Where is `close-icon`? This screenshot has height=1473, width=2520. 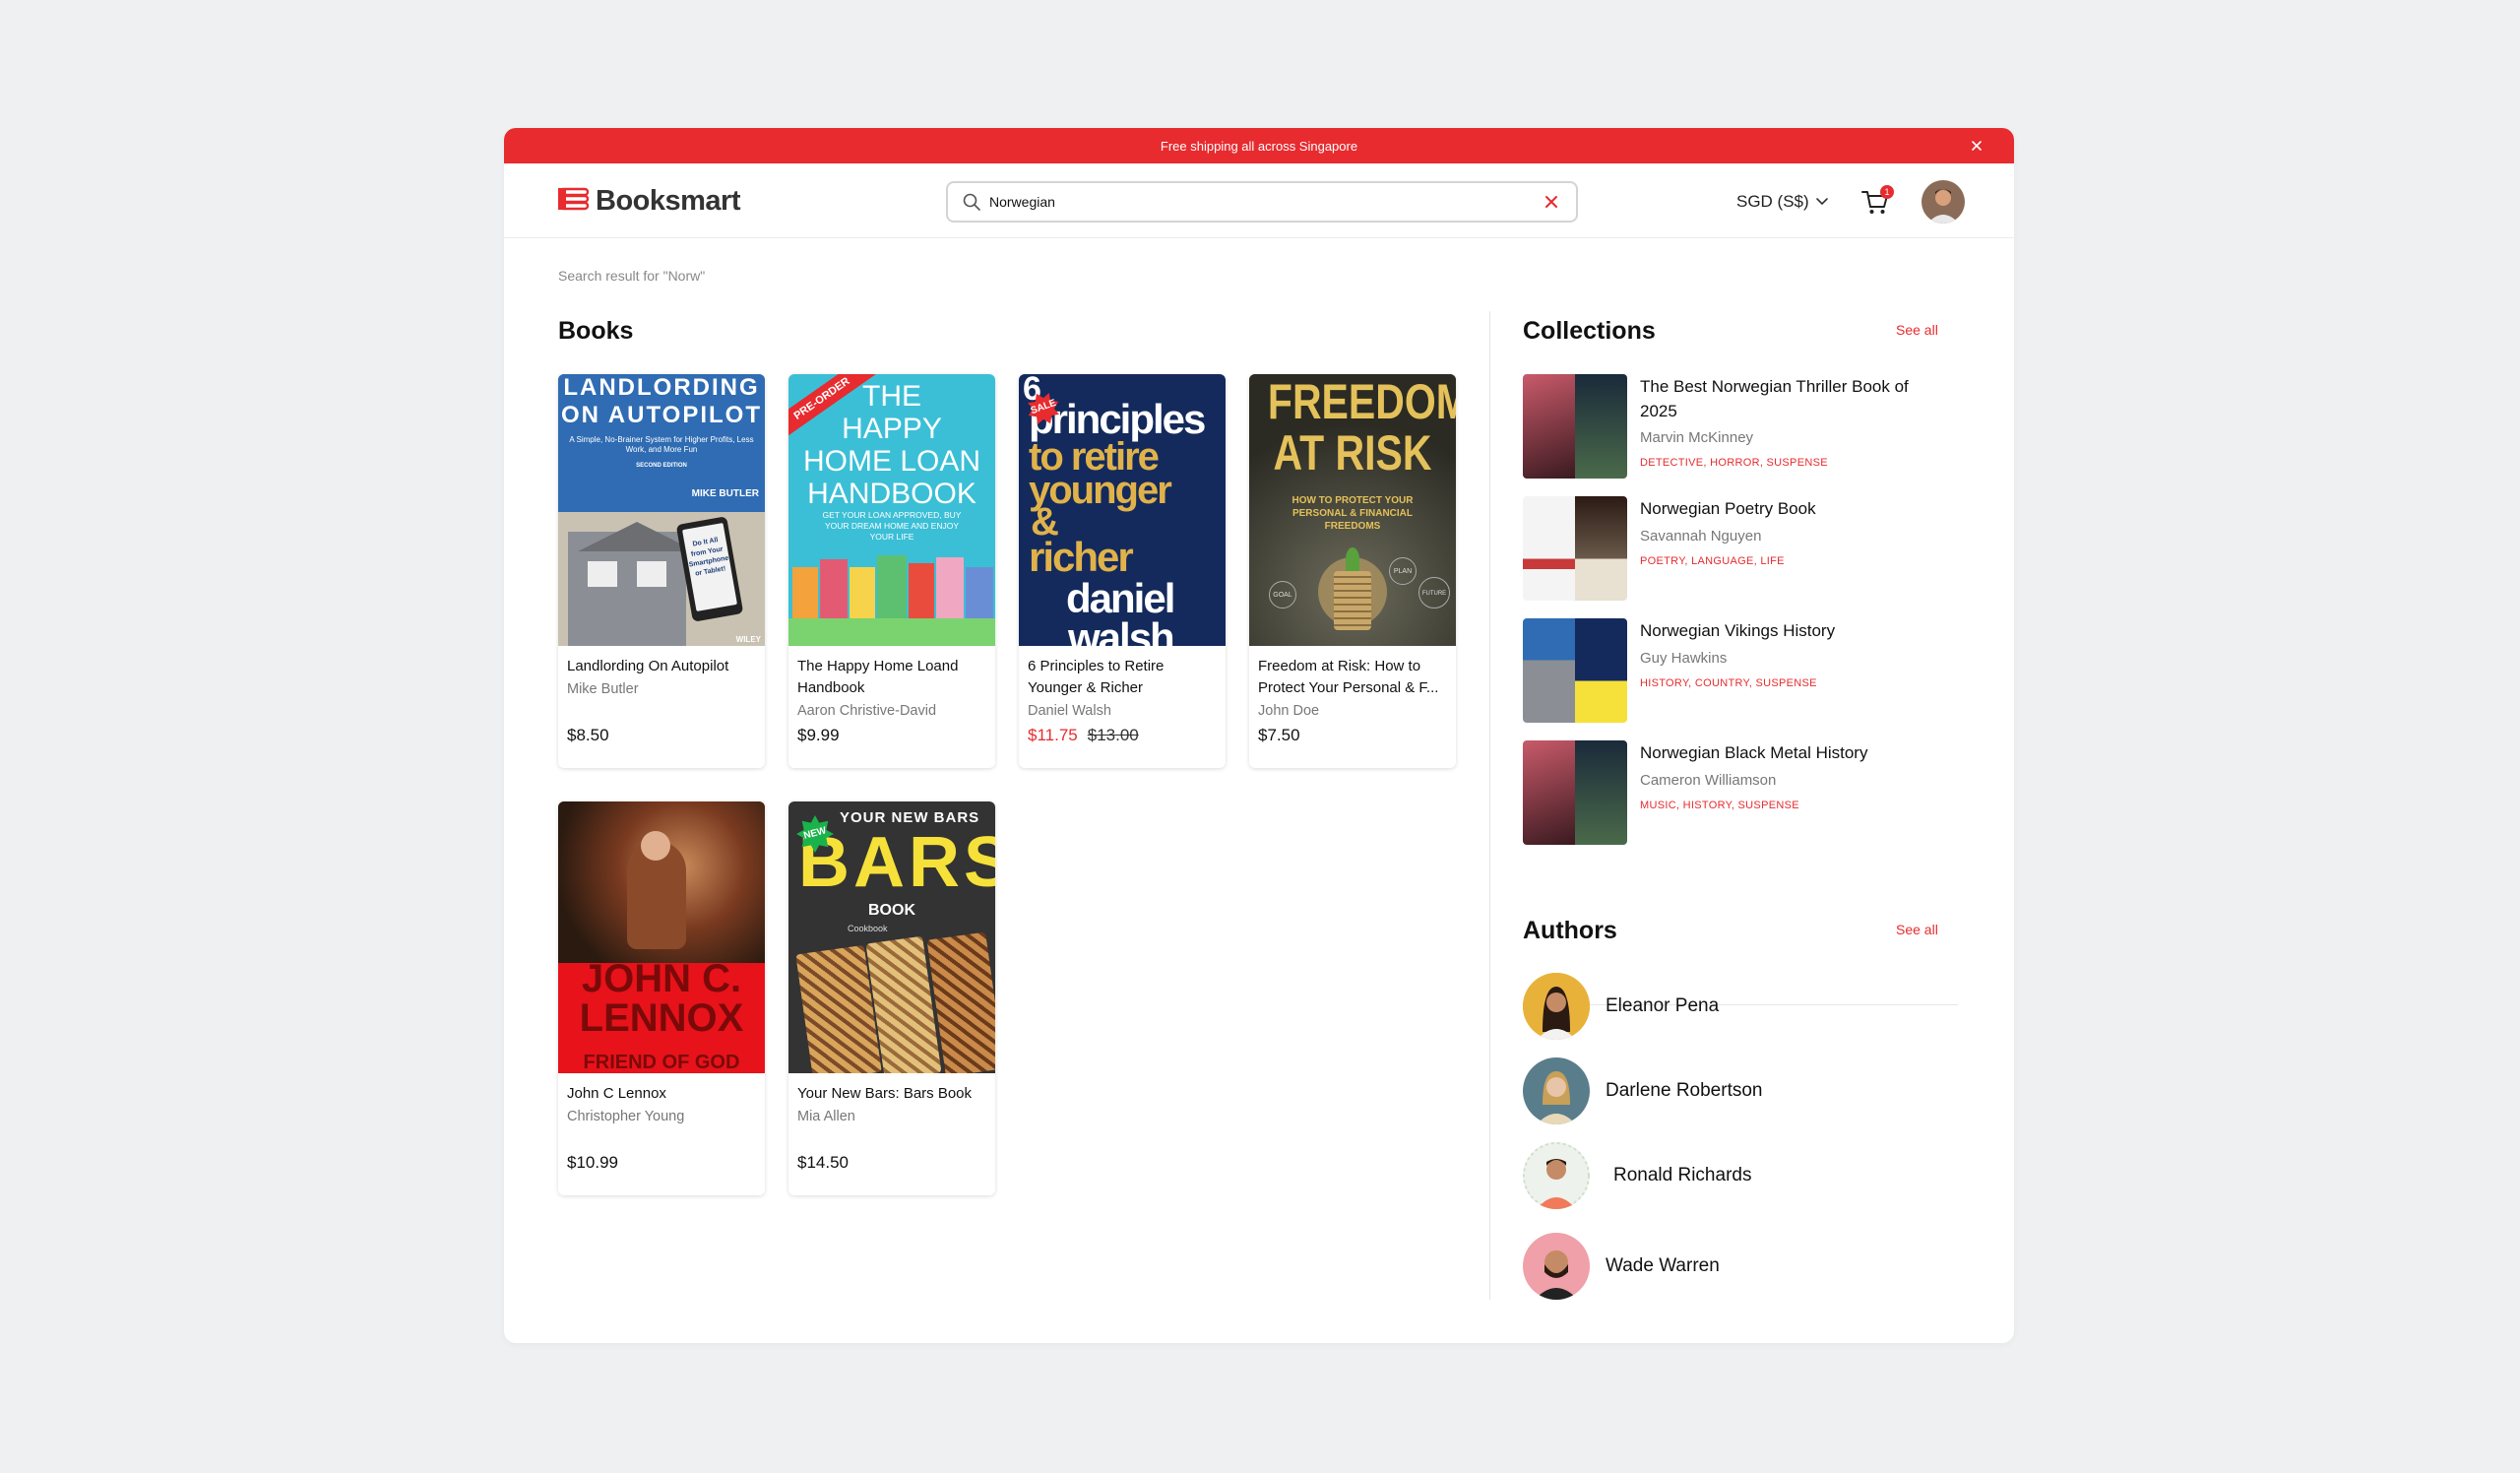 close-icon is located at coordinates (1976, 146).